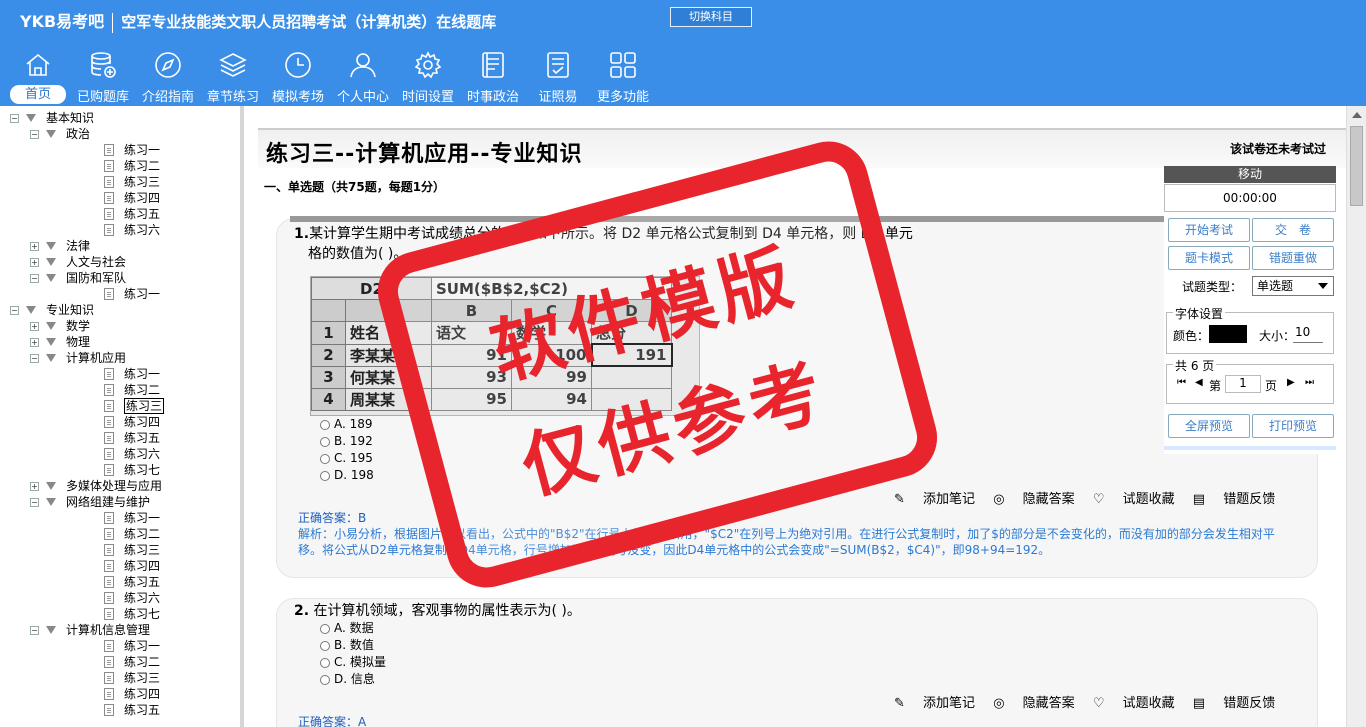 The width and height of the screenshot is (1366, 727). Describe the element at coordinates (346, 424) in the screenshot. I see `q1-option-a: A. 189` at that location.